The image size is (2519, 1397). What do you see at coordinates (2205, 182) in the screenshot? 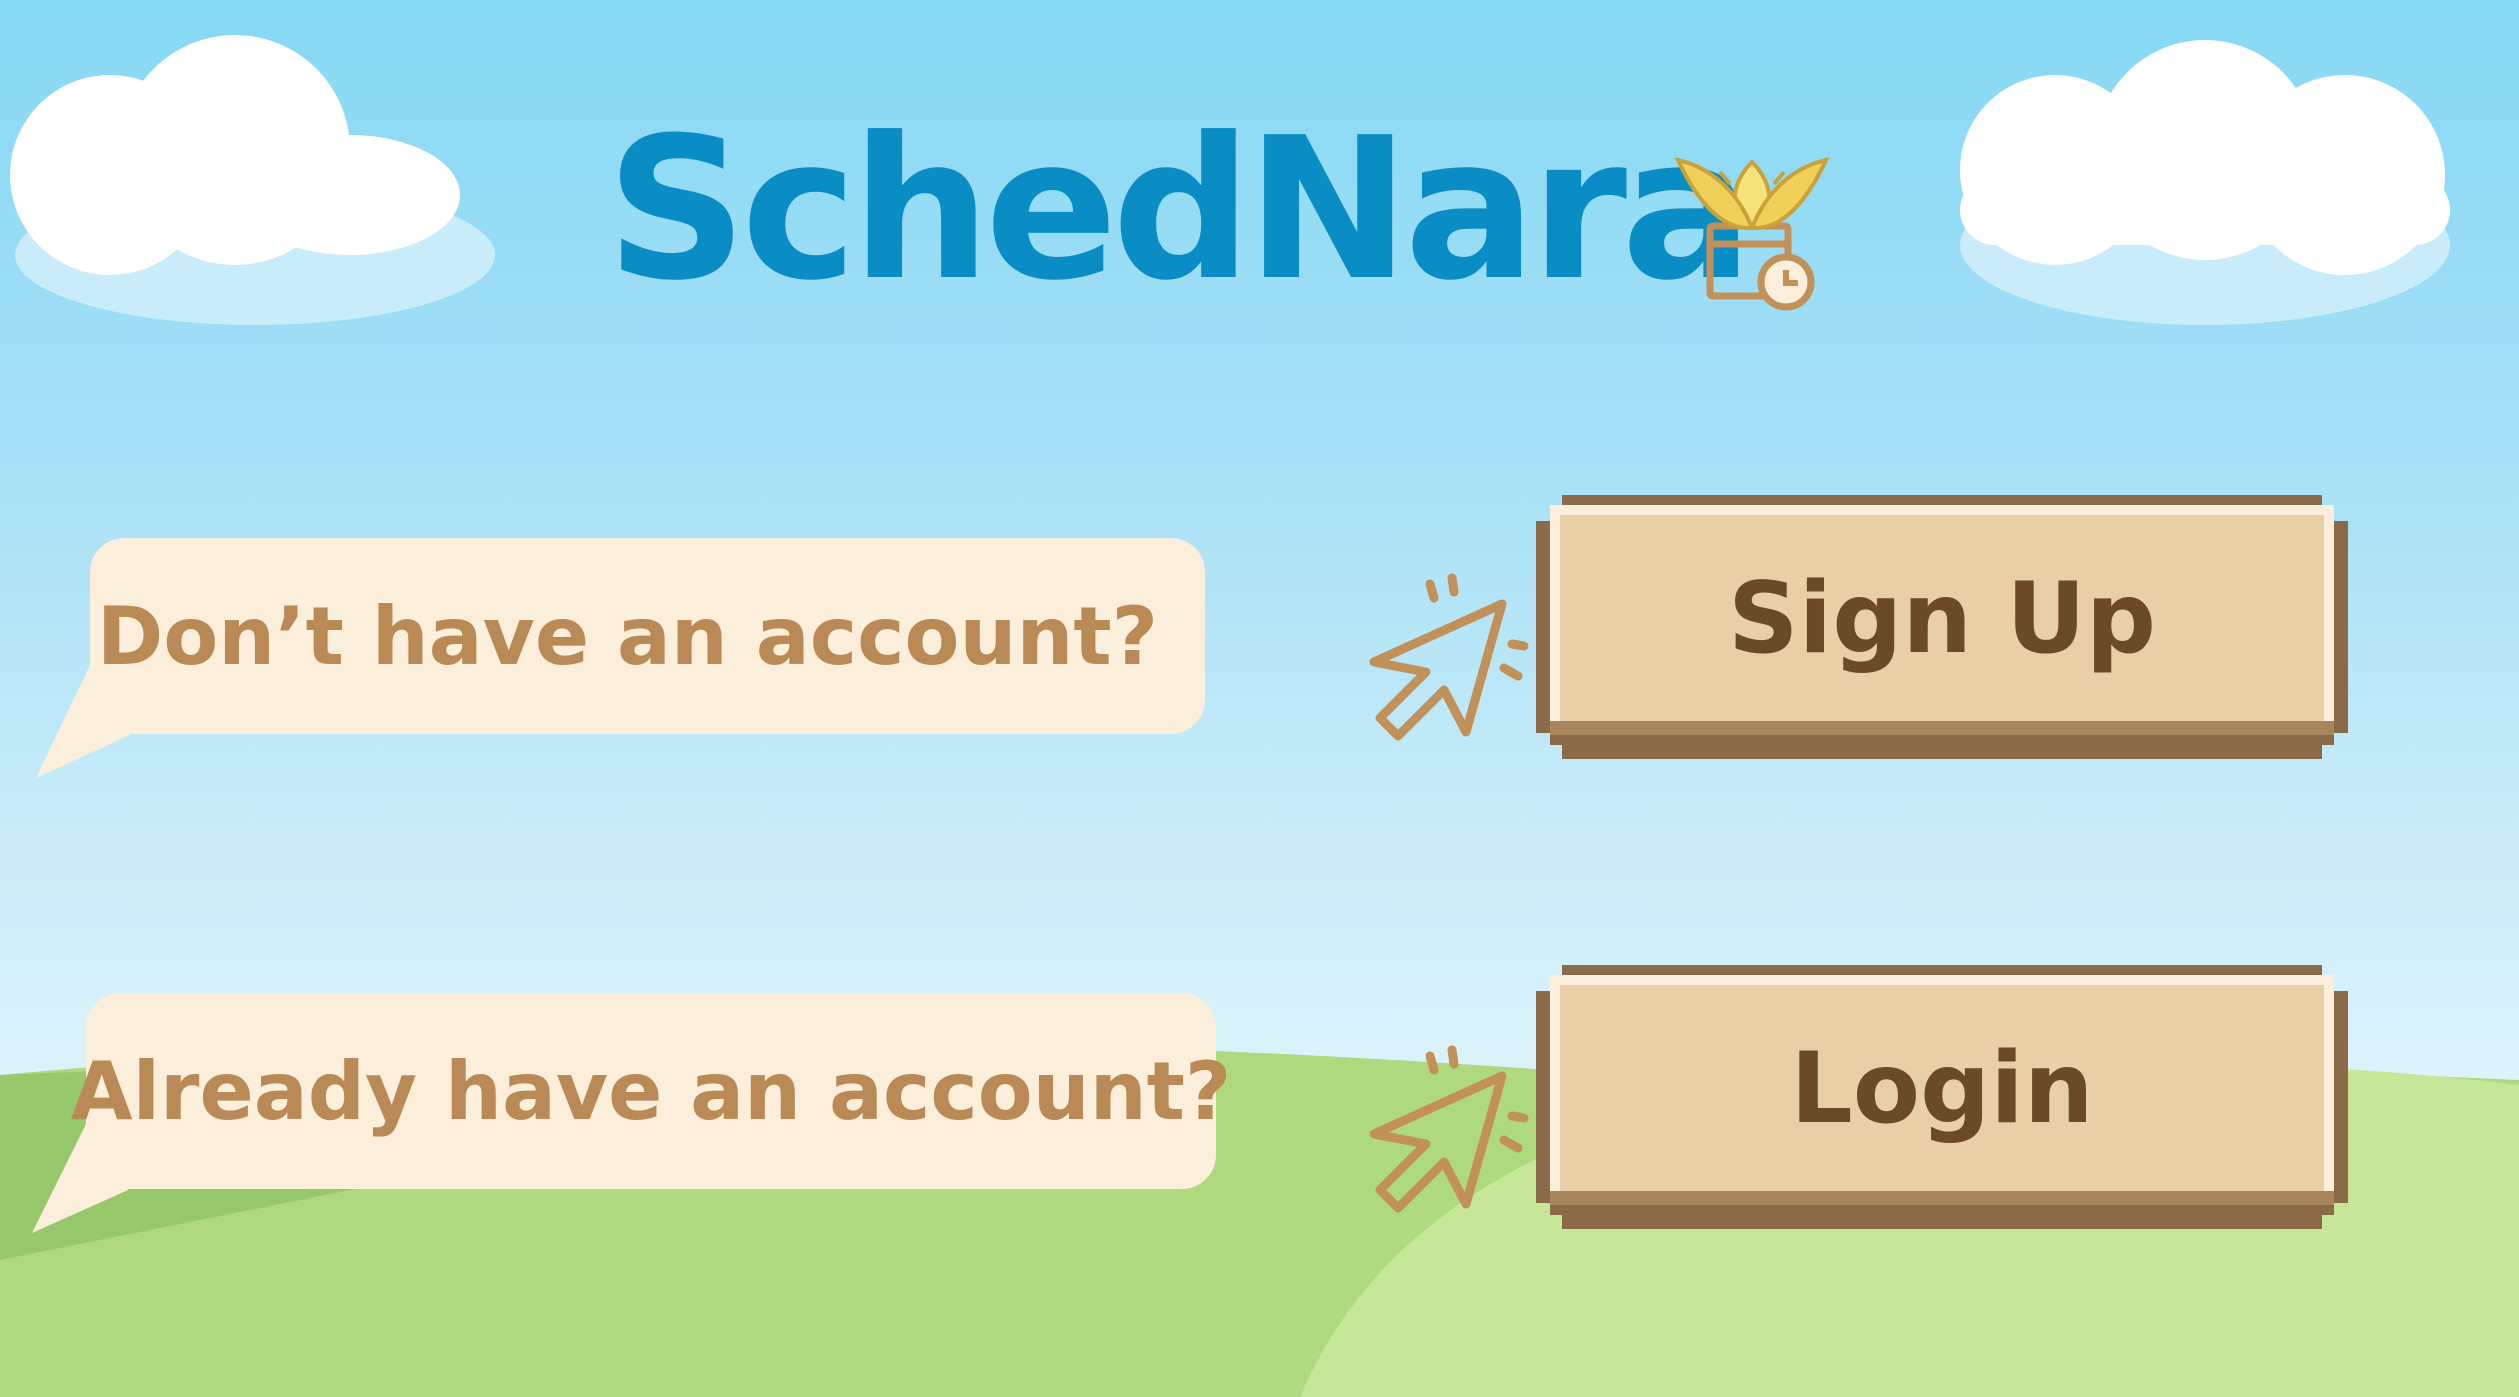
I see `cloud-right` at bounding box center [2205, 182].